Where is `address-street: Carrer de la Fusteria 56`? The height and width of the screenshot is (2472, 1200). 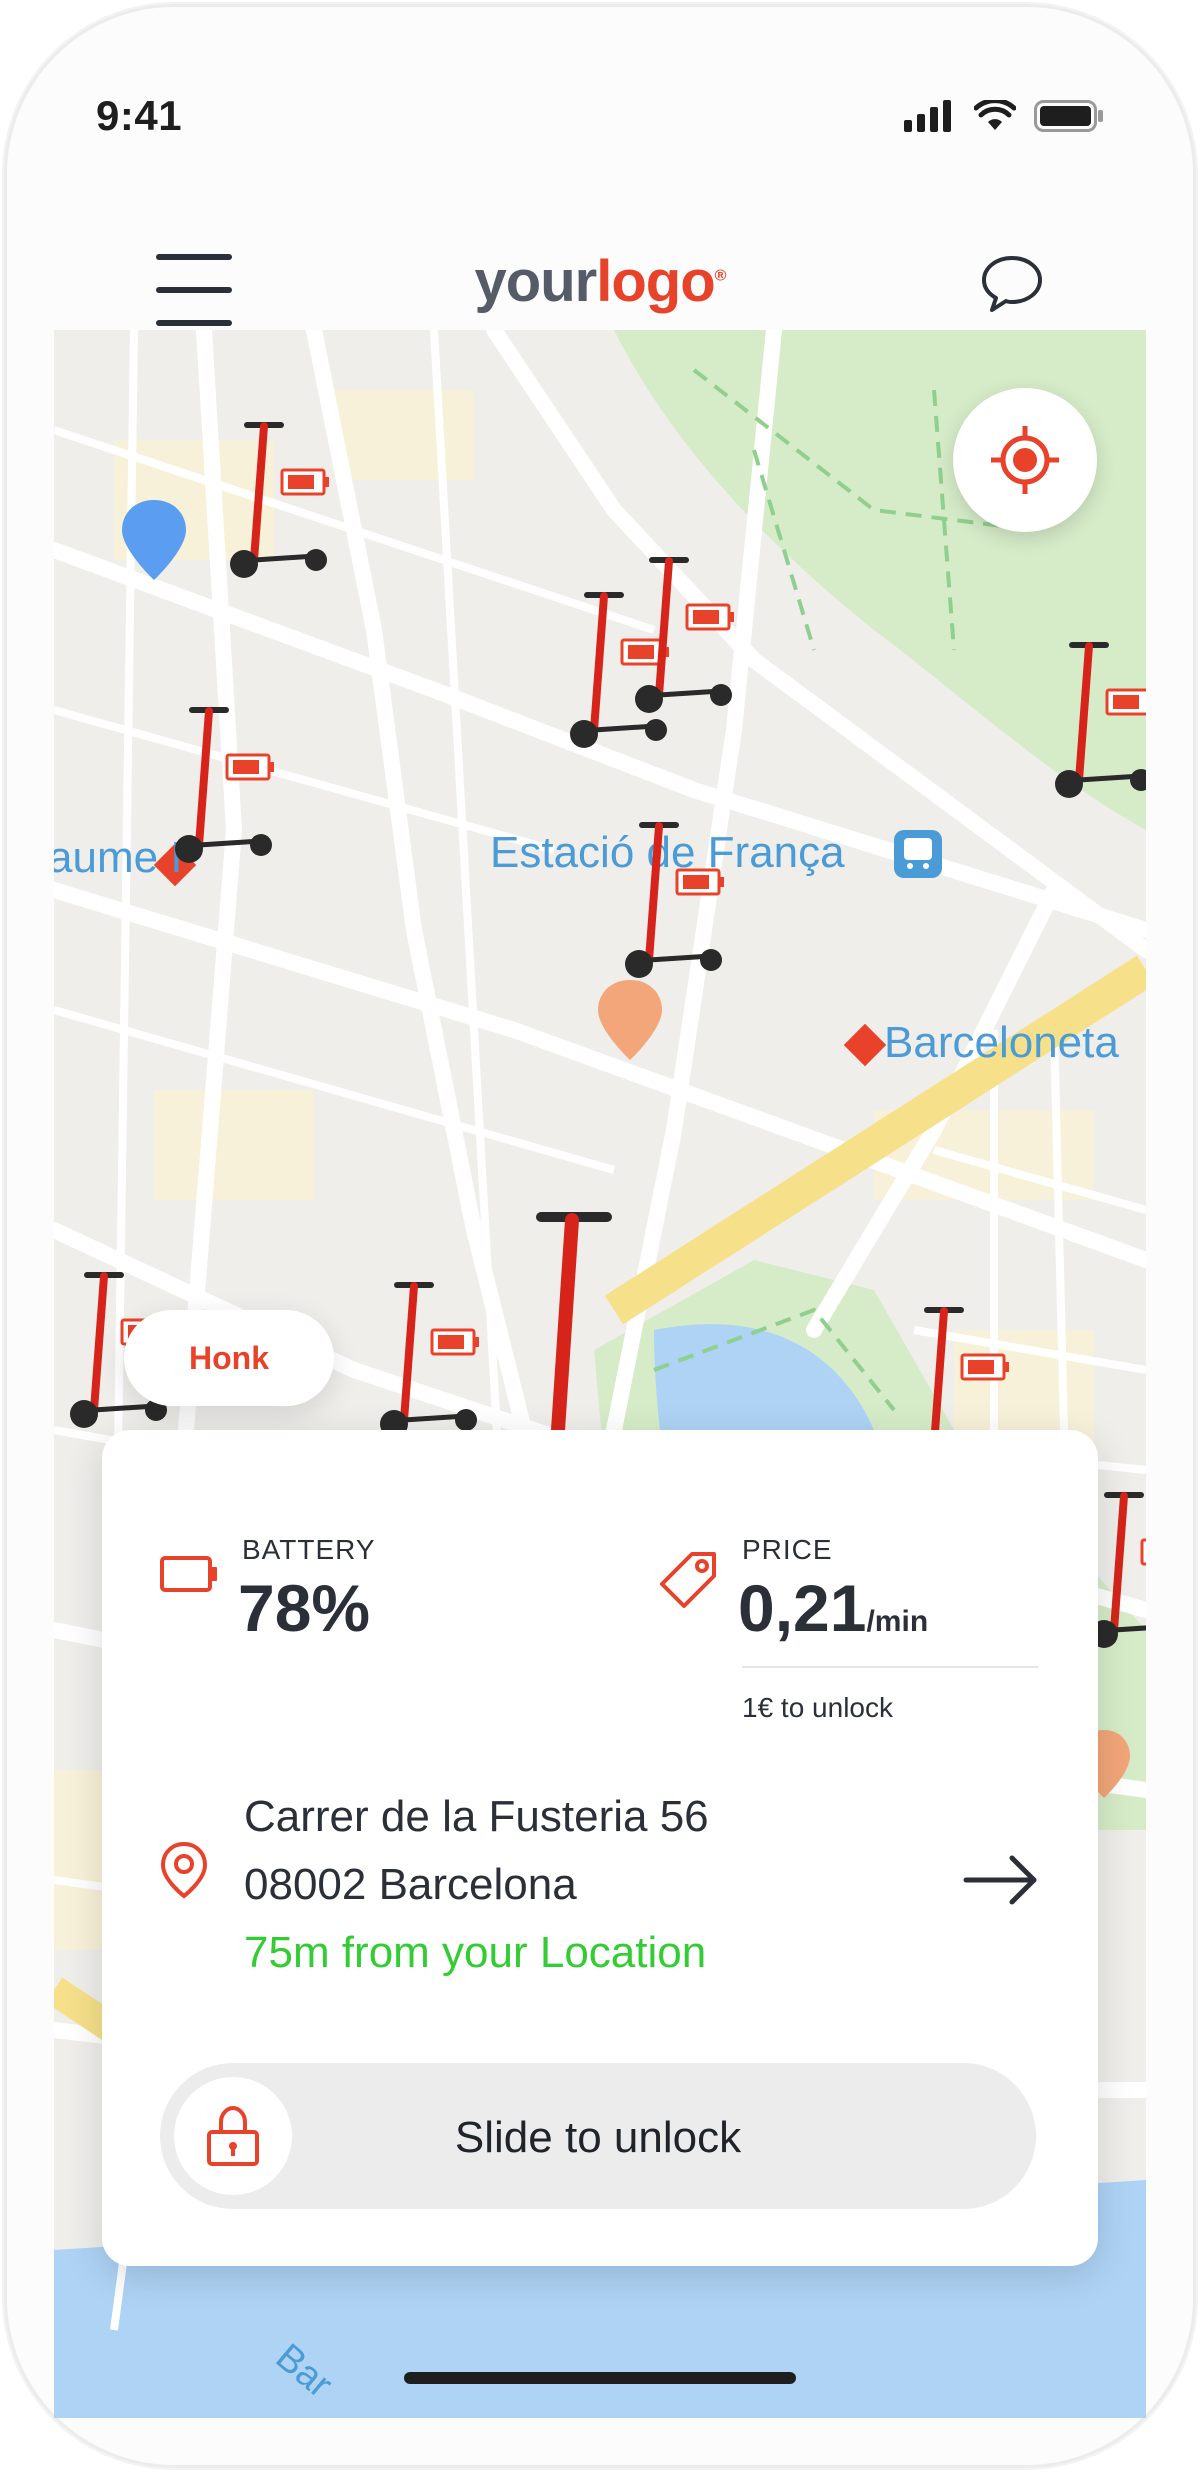
address-street: Carrer de la Fusteria 56 is located at coordinates (476, 1816).